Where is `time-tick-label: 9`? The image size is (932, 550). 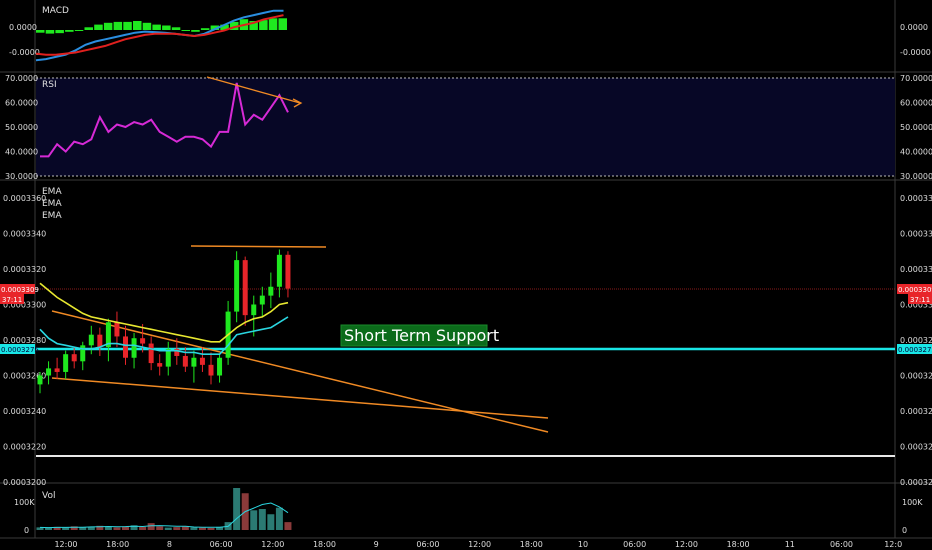 time-tick-label: 9 is located at coordinates (376, 544).